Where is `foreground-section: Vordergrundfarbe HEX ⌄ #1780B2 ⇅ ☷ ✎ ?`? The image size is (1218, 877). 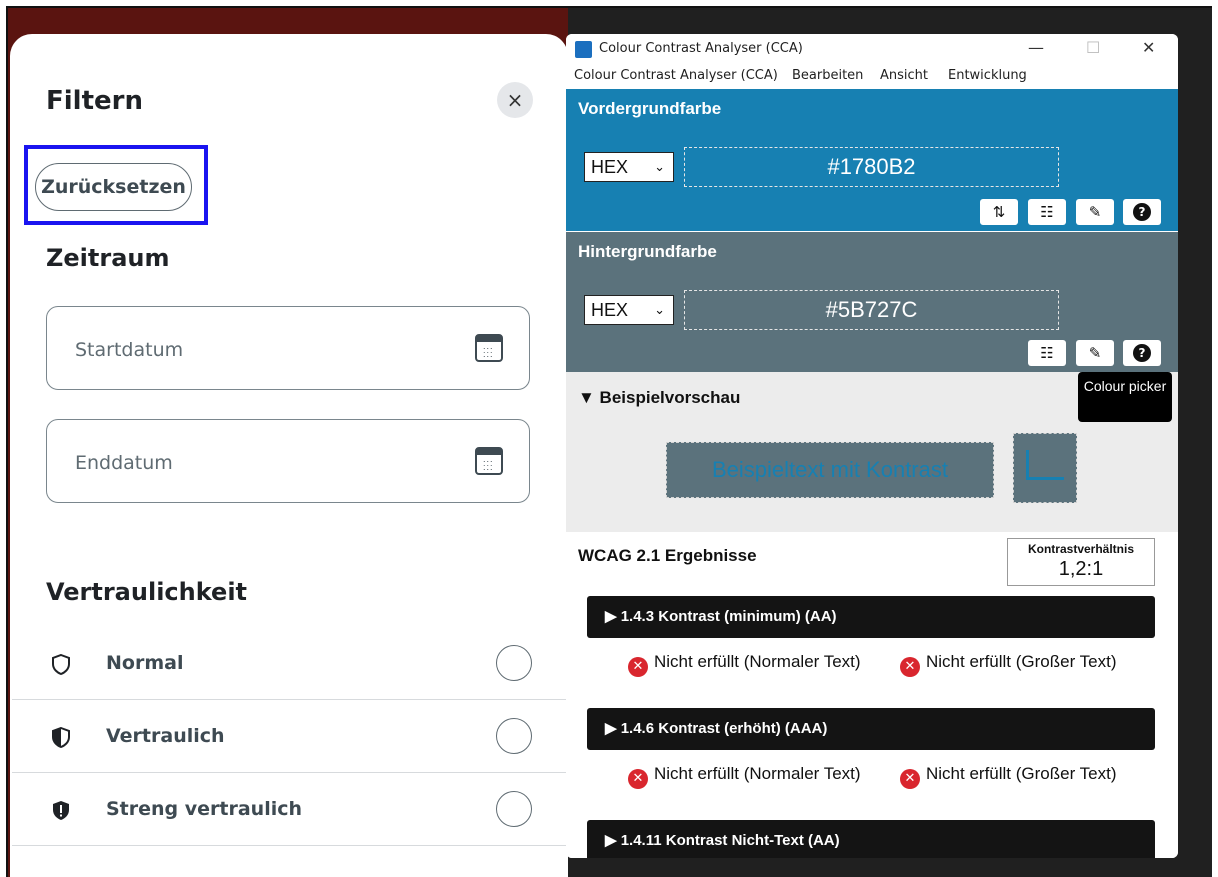 foreground-section: Vordergrundfarbe HEX ⌄ #1780B2 ⇅ ☷ ✎ ? is located at coordinates (872, 160).